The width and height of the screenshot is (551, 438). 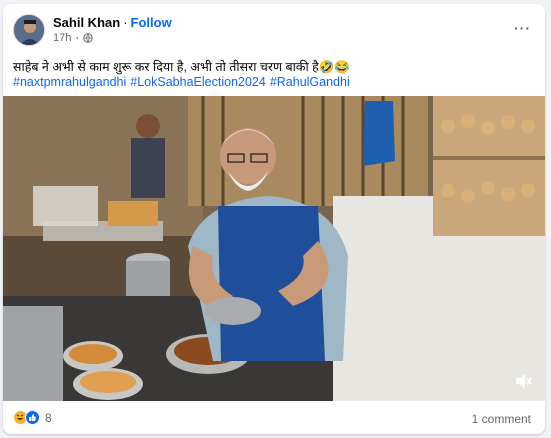 What do you see at coordinates (310, 82) in the screenshot?
I see `hashtag-link: #RahulGandhi` at bounding box center [310, 82].